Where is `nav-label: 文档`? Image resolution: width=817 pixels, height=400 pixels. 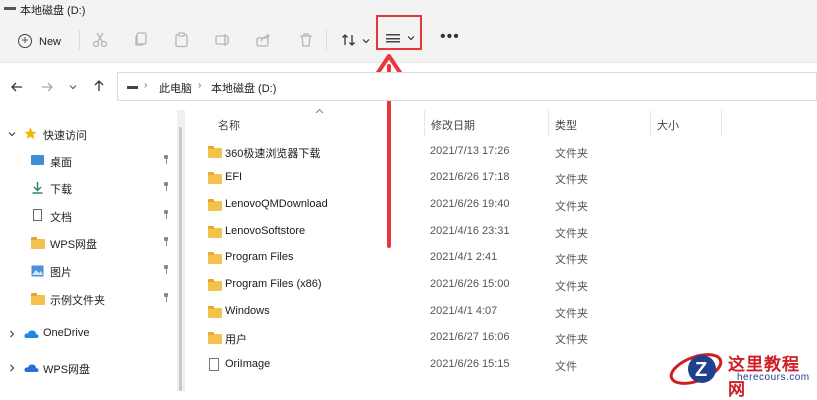 nav-label: 文档 is located at coordinates (61, 218).